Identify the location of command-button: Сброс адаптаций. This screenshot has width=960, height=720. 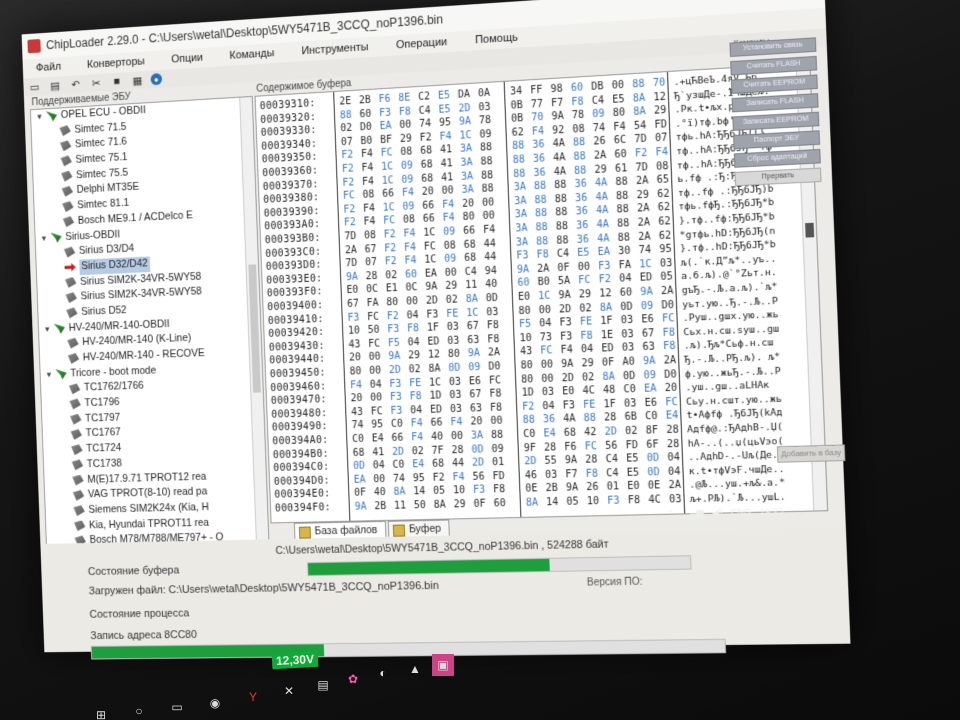
(777, 158).